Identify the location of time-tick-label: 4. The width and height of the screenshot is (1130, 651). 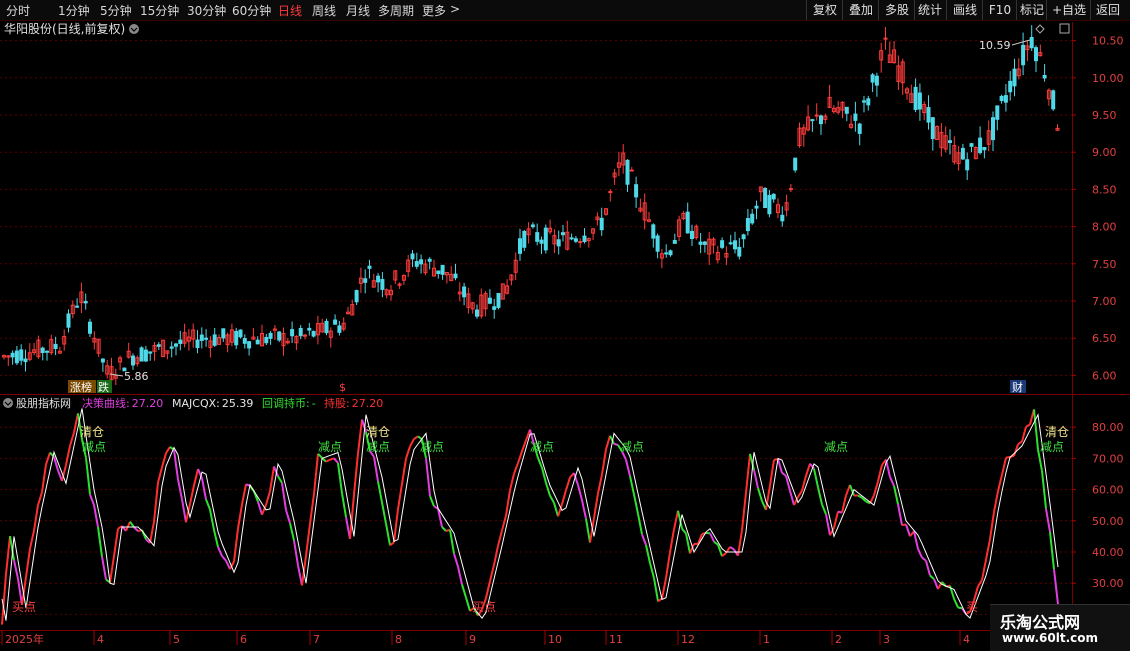
(100, 639).